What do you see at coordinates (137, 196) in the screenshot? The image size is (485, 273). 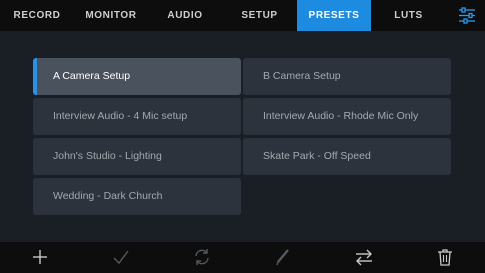 I see `preset-wedding-dark-church: Wedding - Dark Church` at bounding box center [137, 196].